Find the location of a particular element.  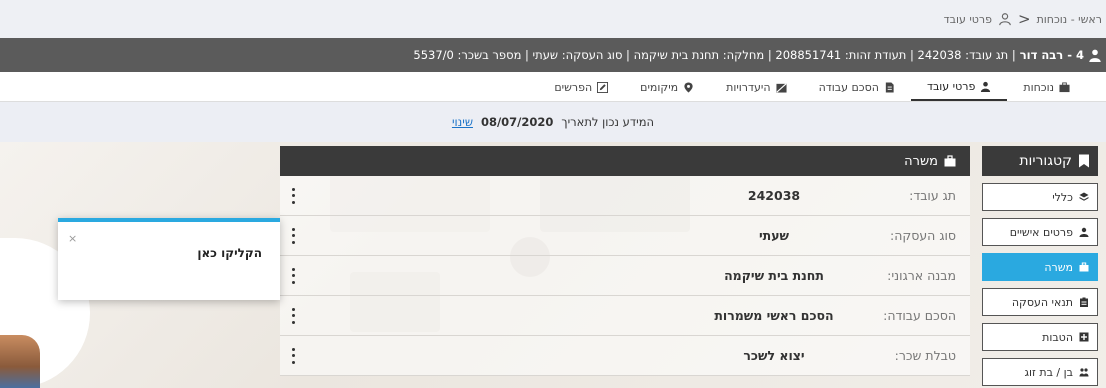

category-general: כללי is located at coordinates (1040, 197).